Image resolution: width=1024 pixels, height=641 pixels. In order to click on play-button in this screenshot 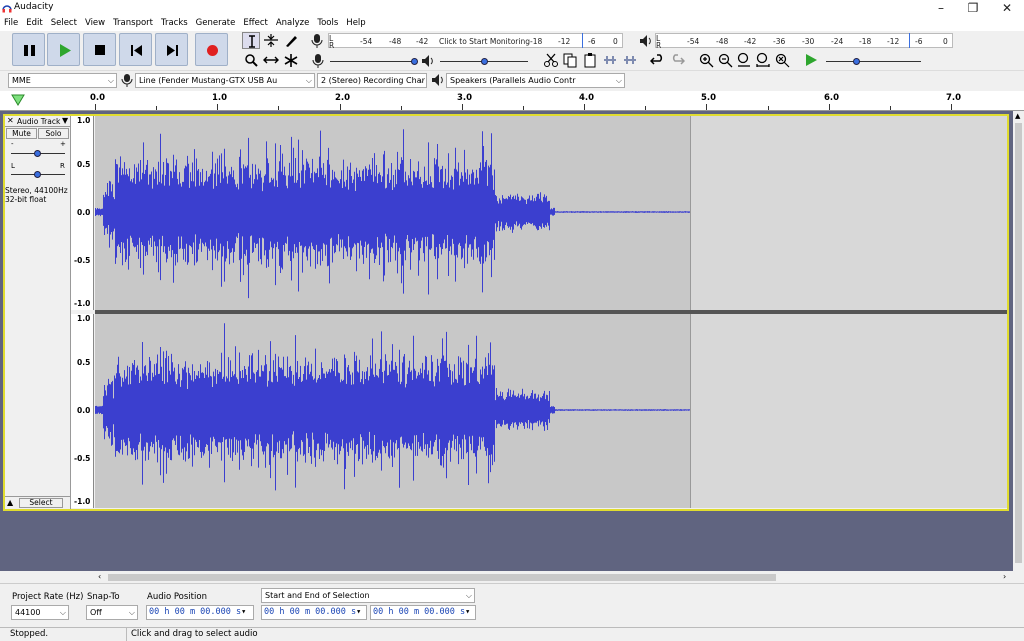, I will do `click(63, 49)`.